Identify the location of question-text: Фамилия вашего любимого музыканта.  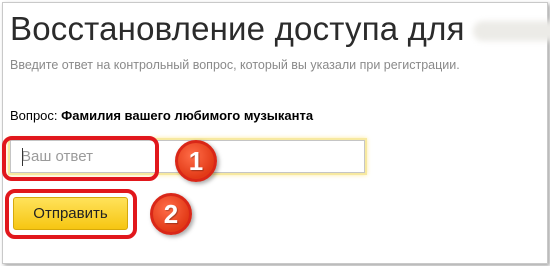
(187, 115).